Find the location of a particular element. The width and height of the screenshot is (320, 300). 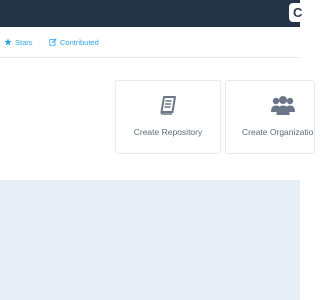

tab-stars: Stars is located at coordinates (18, 42).